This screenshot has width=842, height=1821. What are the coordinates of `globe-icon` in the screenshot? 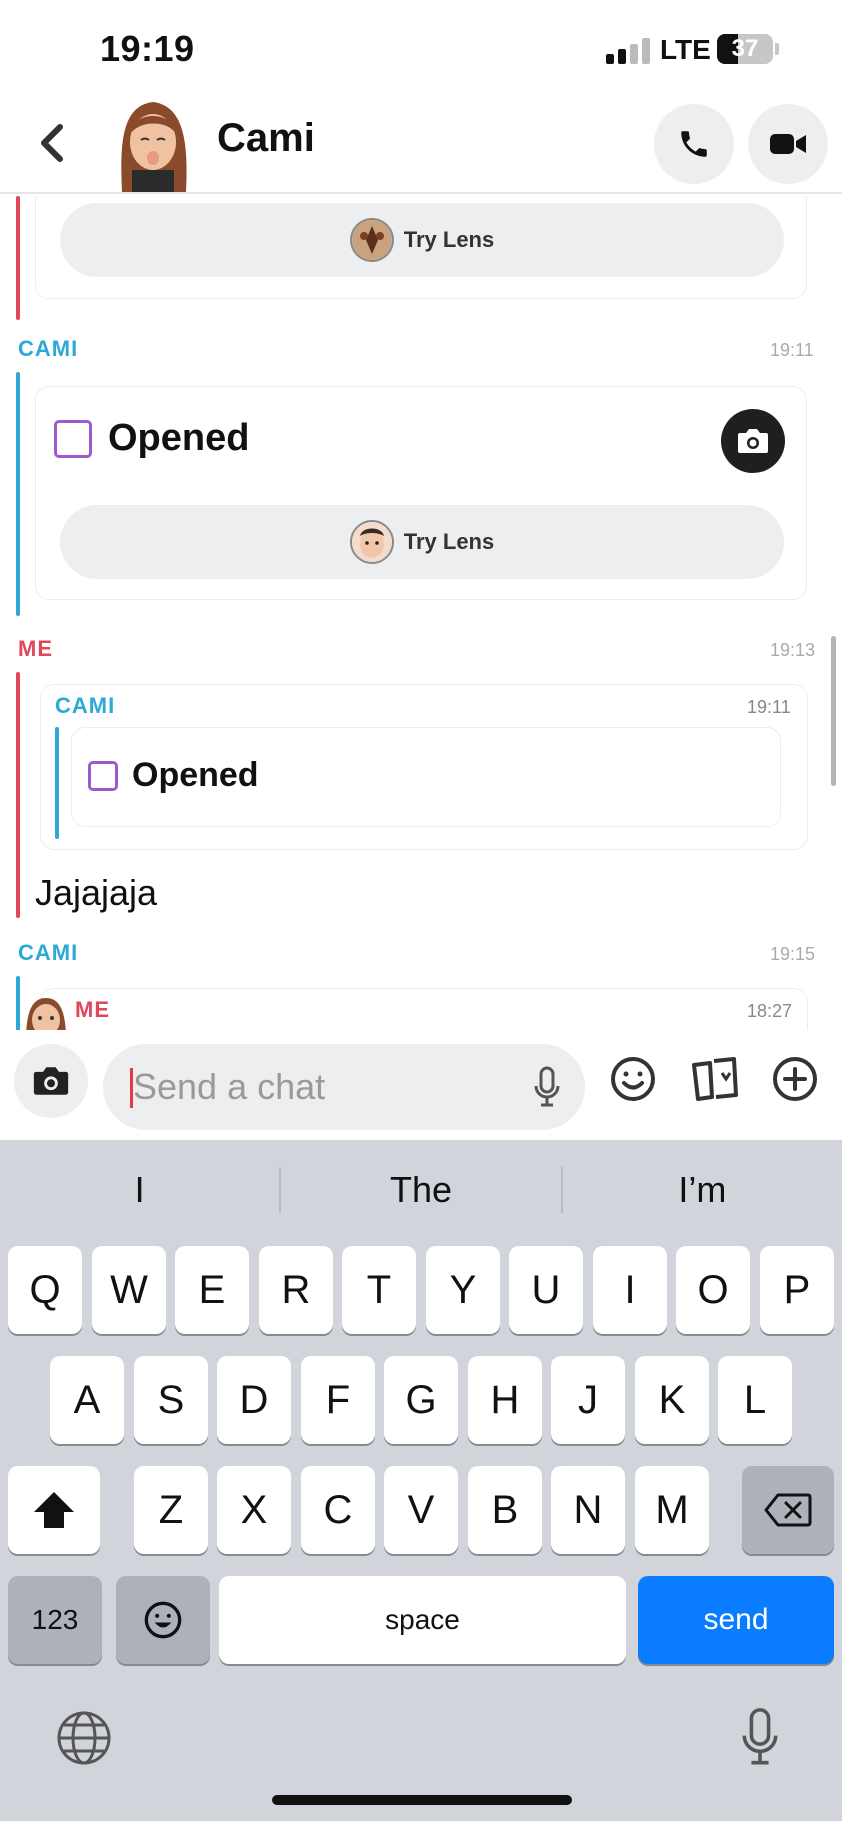 It's located at (84, 1738).